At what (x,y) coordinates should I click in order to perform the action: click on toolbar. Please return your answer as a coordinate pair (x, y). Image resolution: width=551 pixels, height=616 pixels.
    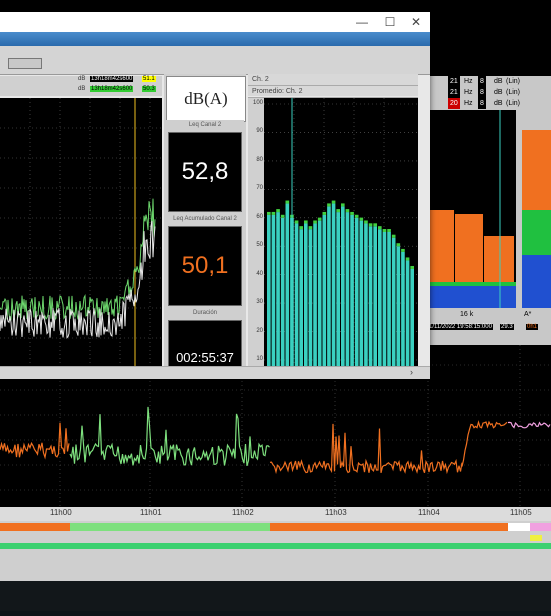
    Looking at the image, I should click on (215, 60).